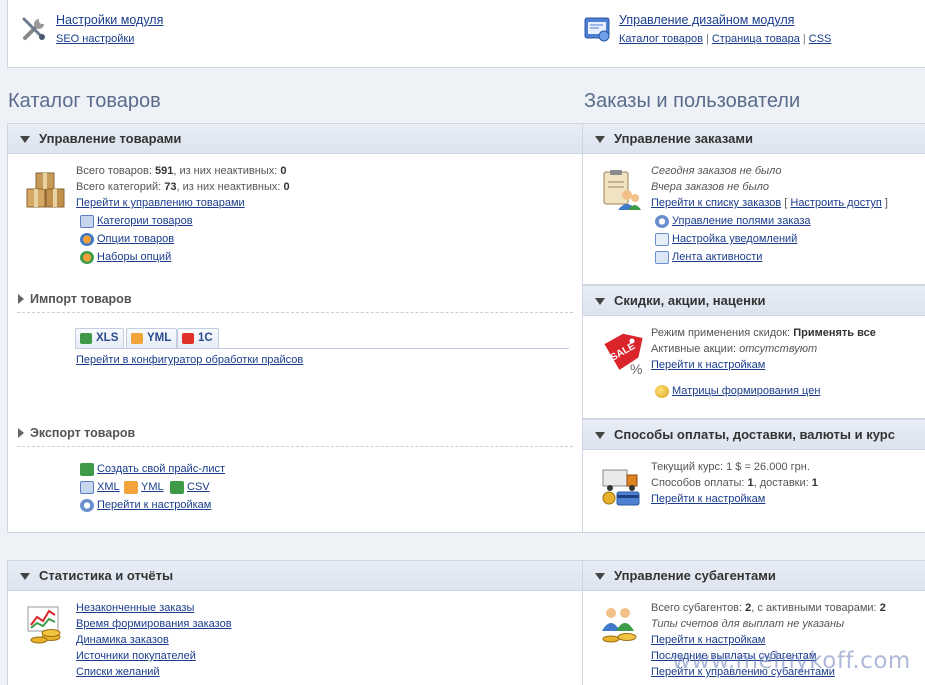 The width and height of the screenshot is (925, 685). Describe the element at coordinates (717, 257) in the screenshot. I see `activity-feed-link: Лента активности` at that location.